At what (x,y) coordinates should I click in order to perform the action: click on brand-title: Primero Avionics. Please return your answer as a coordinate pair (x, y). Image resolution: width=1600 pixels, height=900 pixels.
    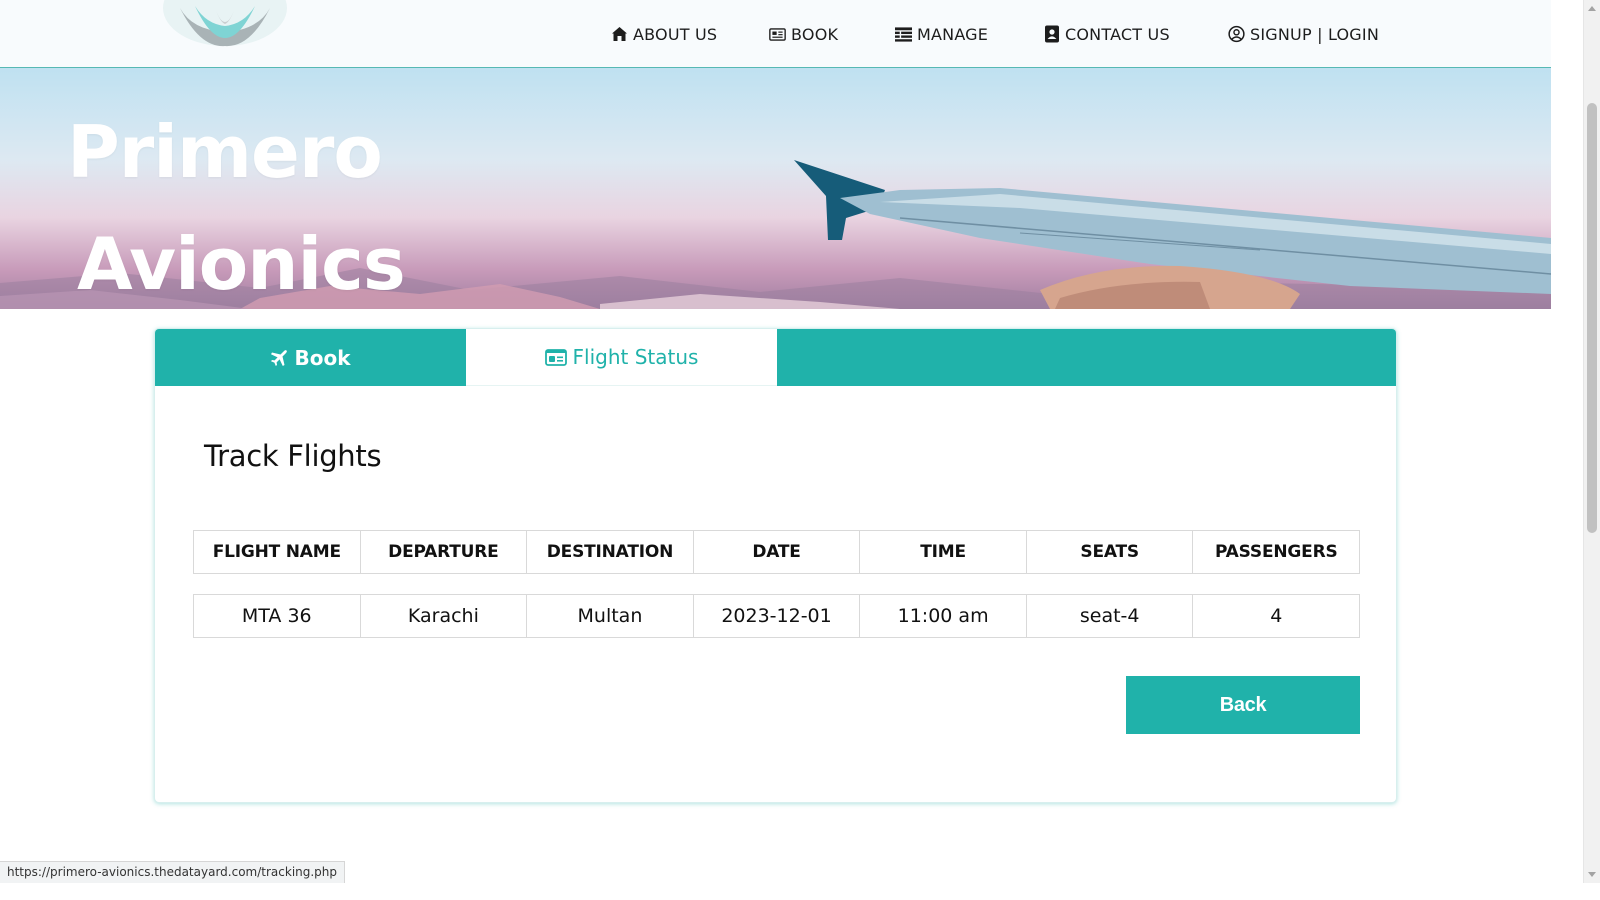
    Looking at the image, I should click on (236, 202).